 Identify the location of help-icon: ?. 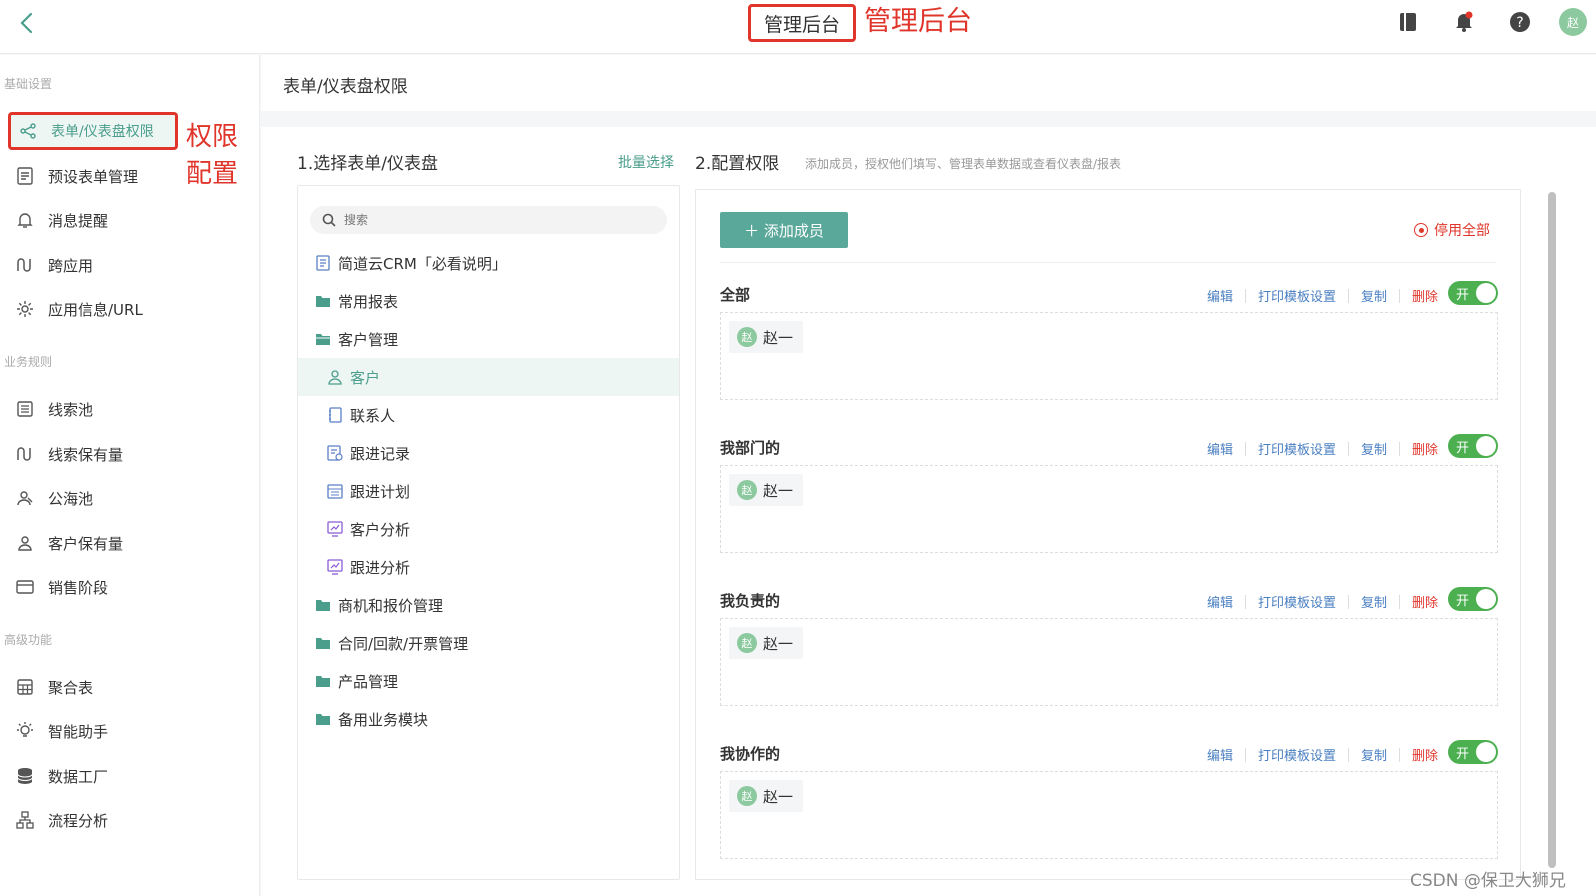
(1520, 22).